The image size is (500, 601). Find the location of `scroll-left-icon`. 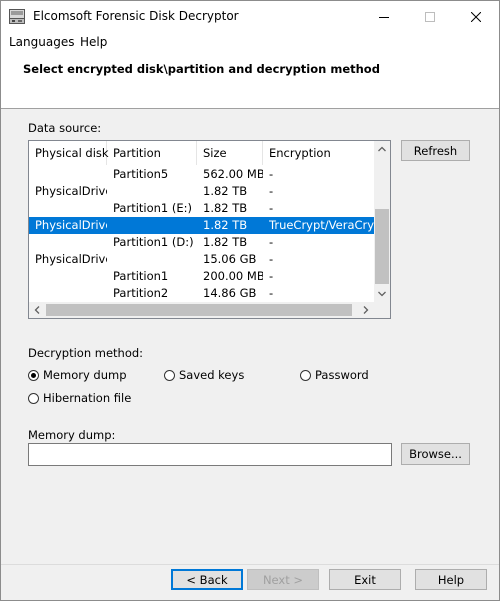

scroll-left-icon is located at coordinates (37, 310).